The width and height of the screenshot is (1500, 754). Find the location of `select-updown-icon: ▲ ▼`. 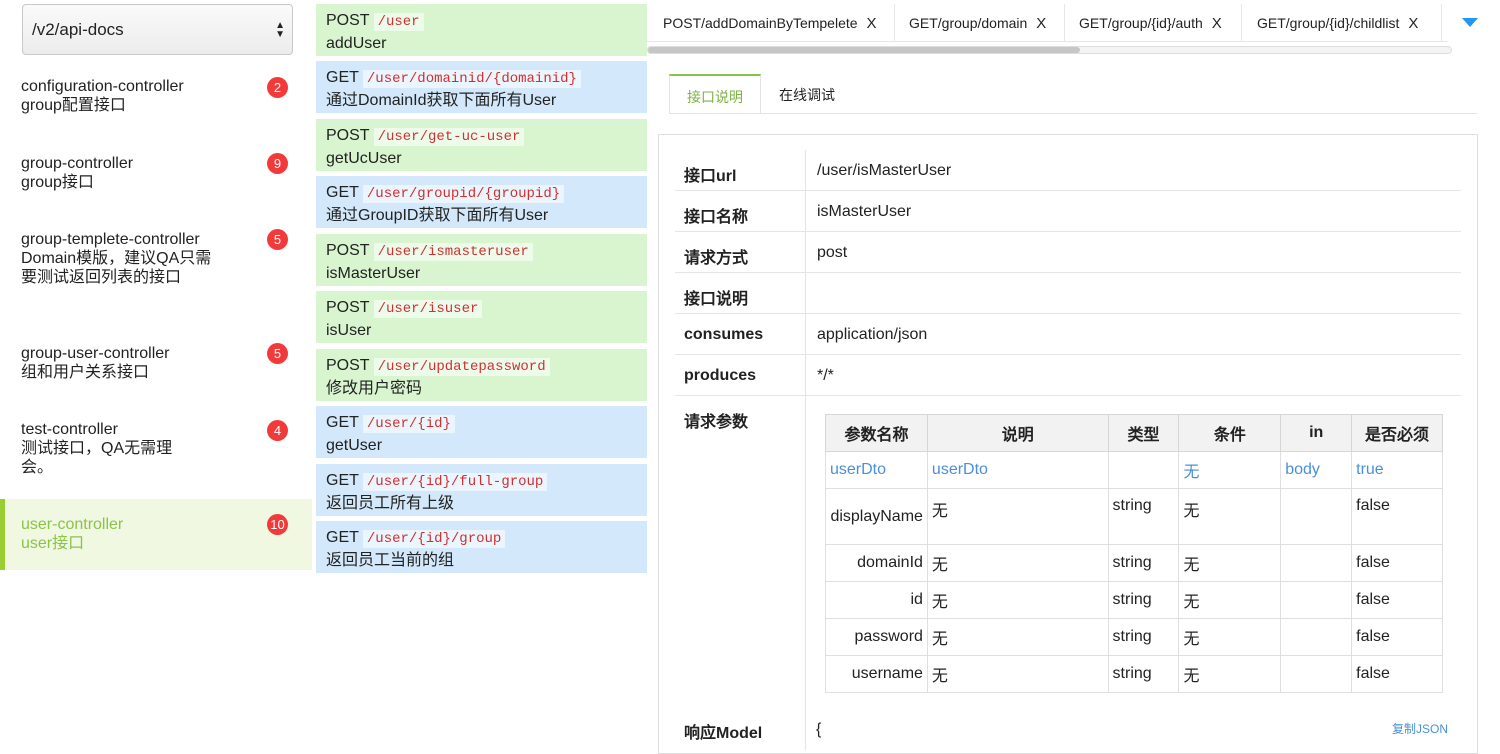

select-updown-icon: ▲ ▼ is located at coordinates (280, 30).